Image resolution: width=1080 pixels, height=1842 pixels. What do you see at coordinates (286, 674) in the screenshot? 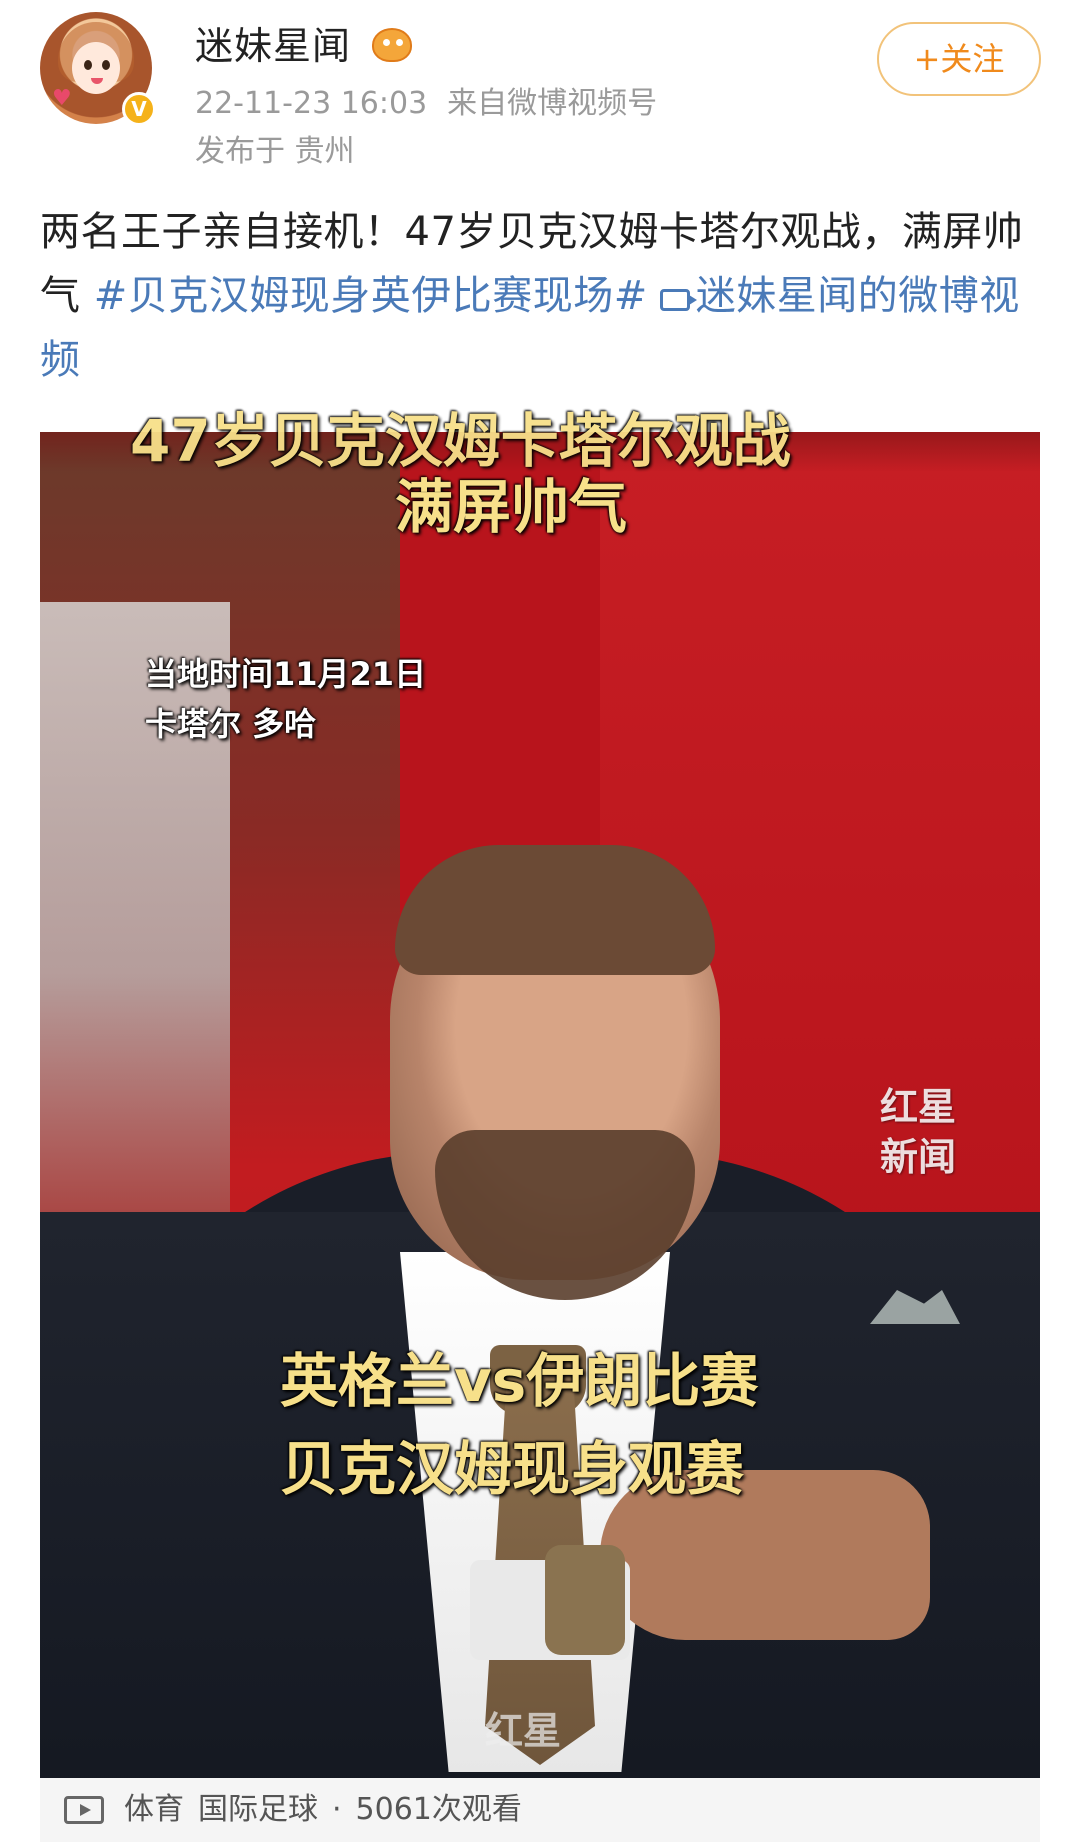
I see `video-overlay-time: 当地时间11月21日` at bounding box center [286, 674].